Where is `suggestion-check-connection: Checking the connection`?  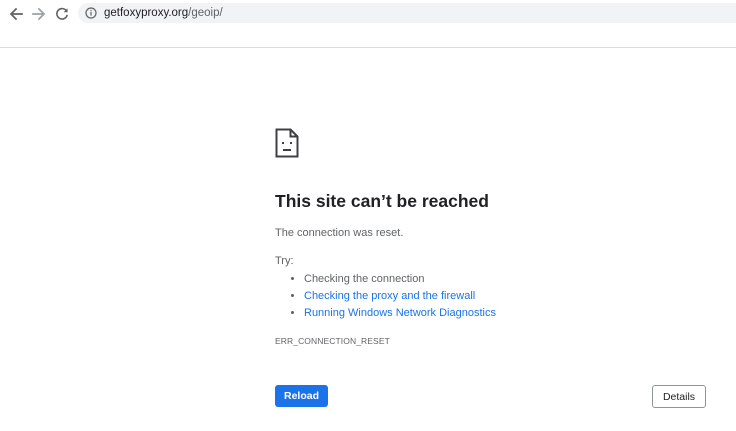
suggestion-check-connection: Checking the connection is located at coordinates (364, 279).